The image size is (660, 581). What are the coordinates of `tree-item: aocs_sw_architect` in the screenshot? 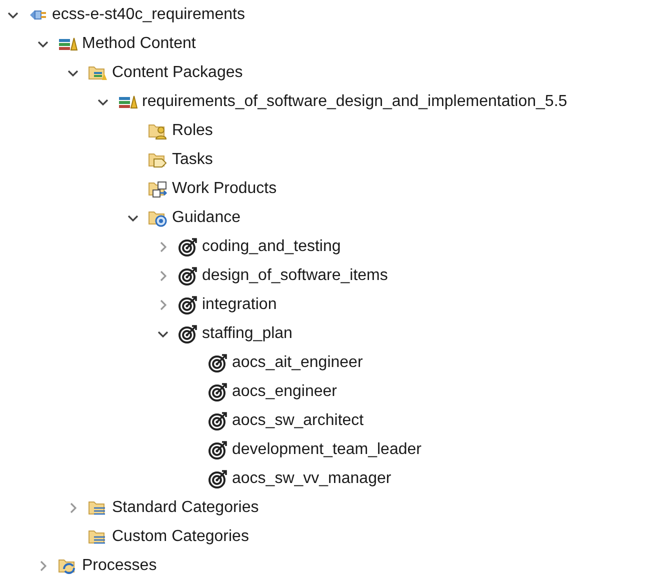 It's located at (298, 420).